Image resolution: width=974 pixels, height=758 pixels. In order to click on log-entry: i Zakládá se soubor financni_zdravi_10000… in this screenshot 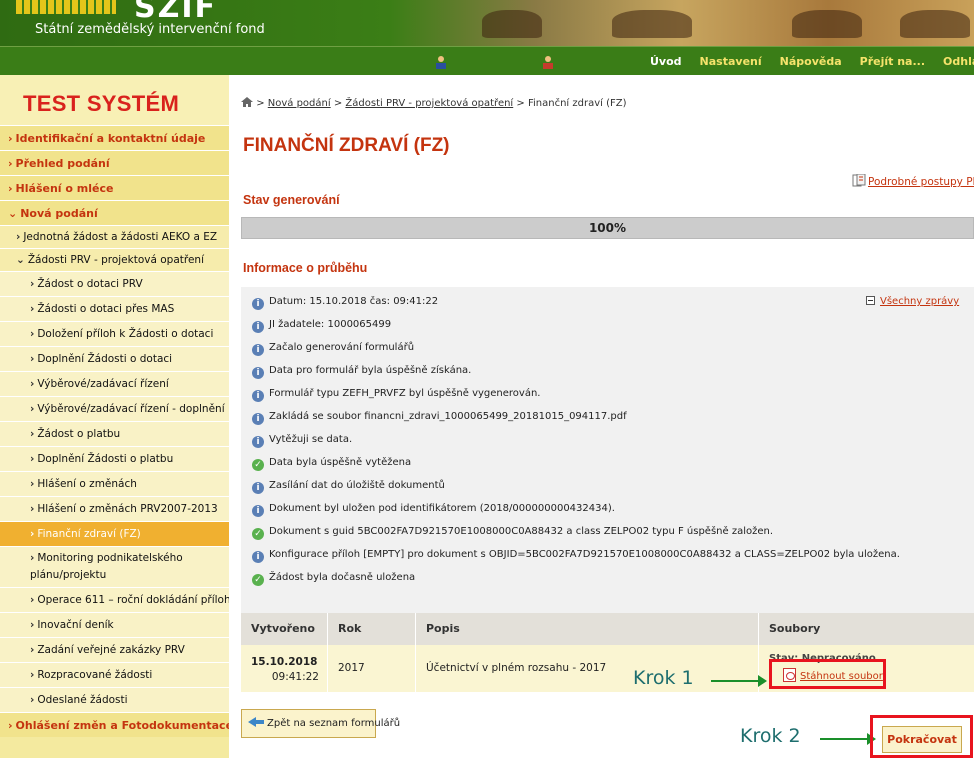, I will do `click(439, 417)`.